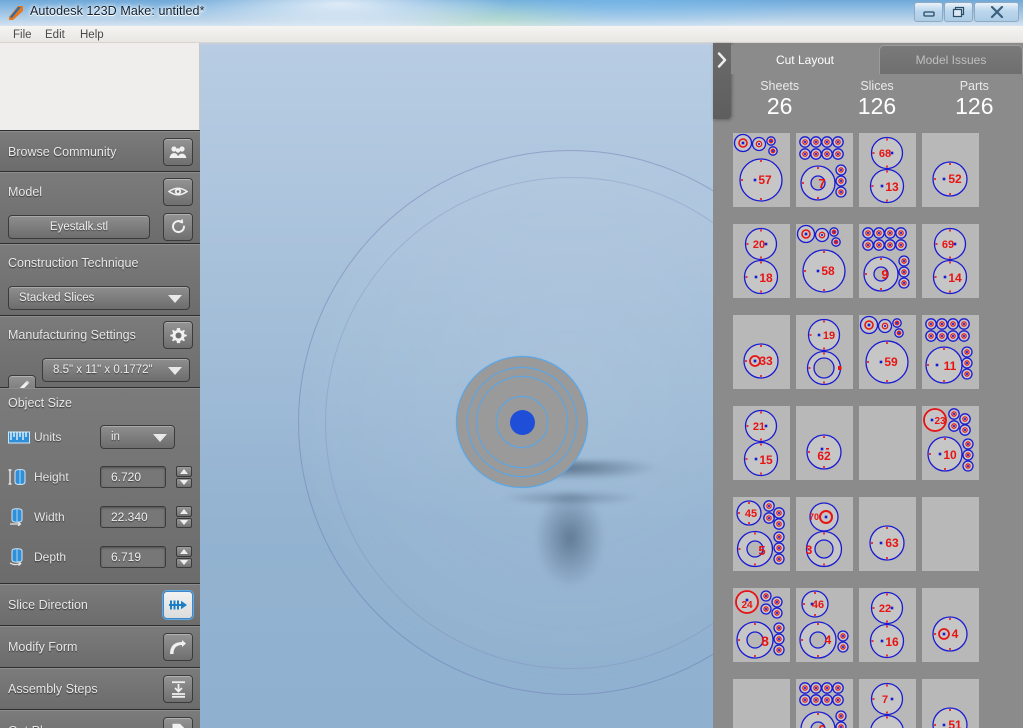  What do you see at coordinates (53, 689) in the screenshot?
I see `assembly-steps-label: Assembly Steps` at bounding box center [53, 689].